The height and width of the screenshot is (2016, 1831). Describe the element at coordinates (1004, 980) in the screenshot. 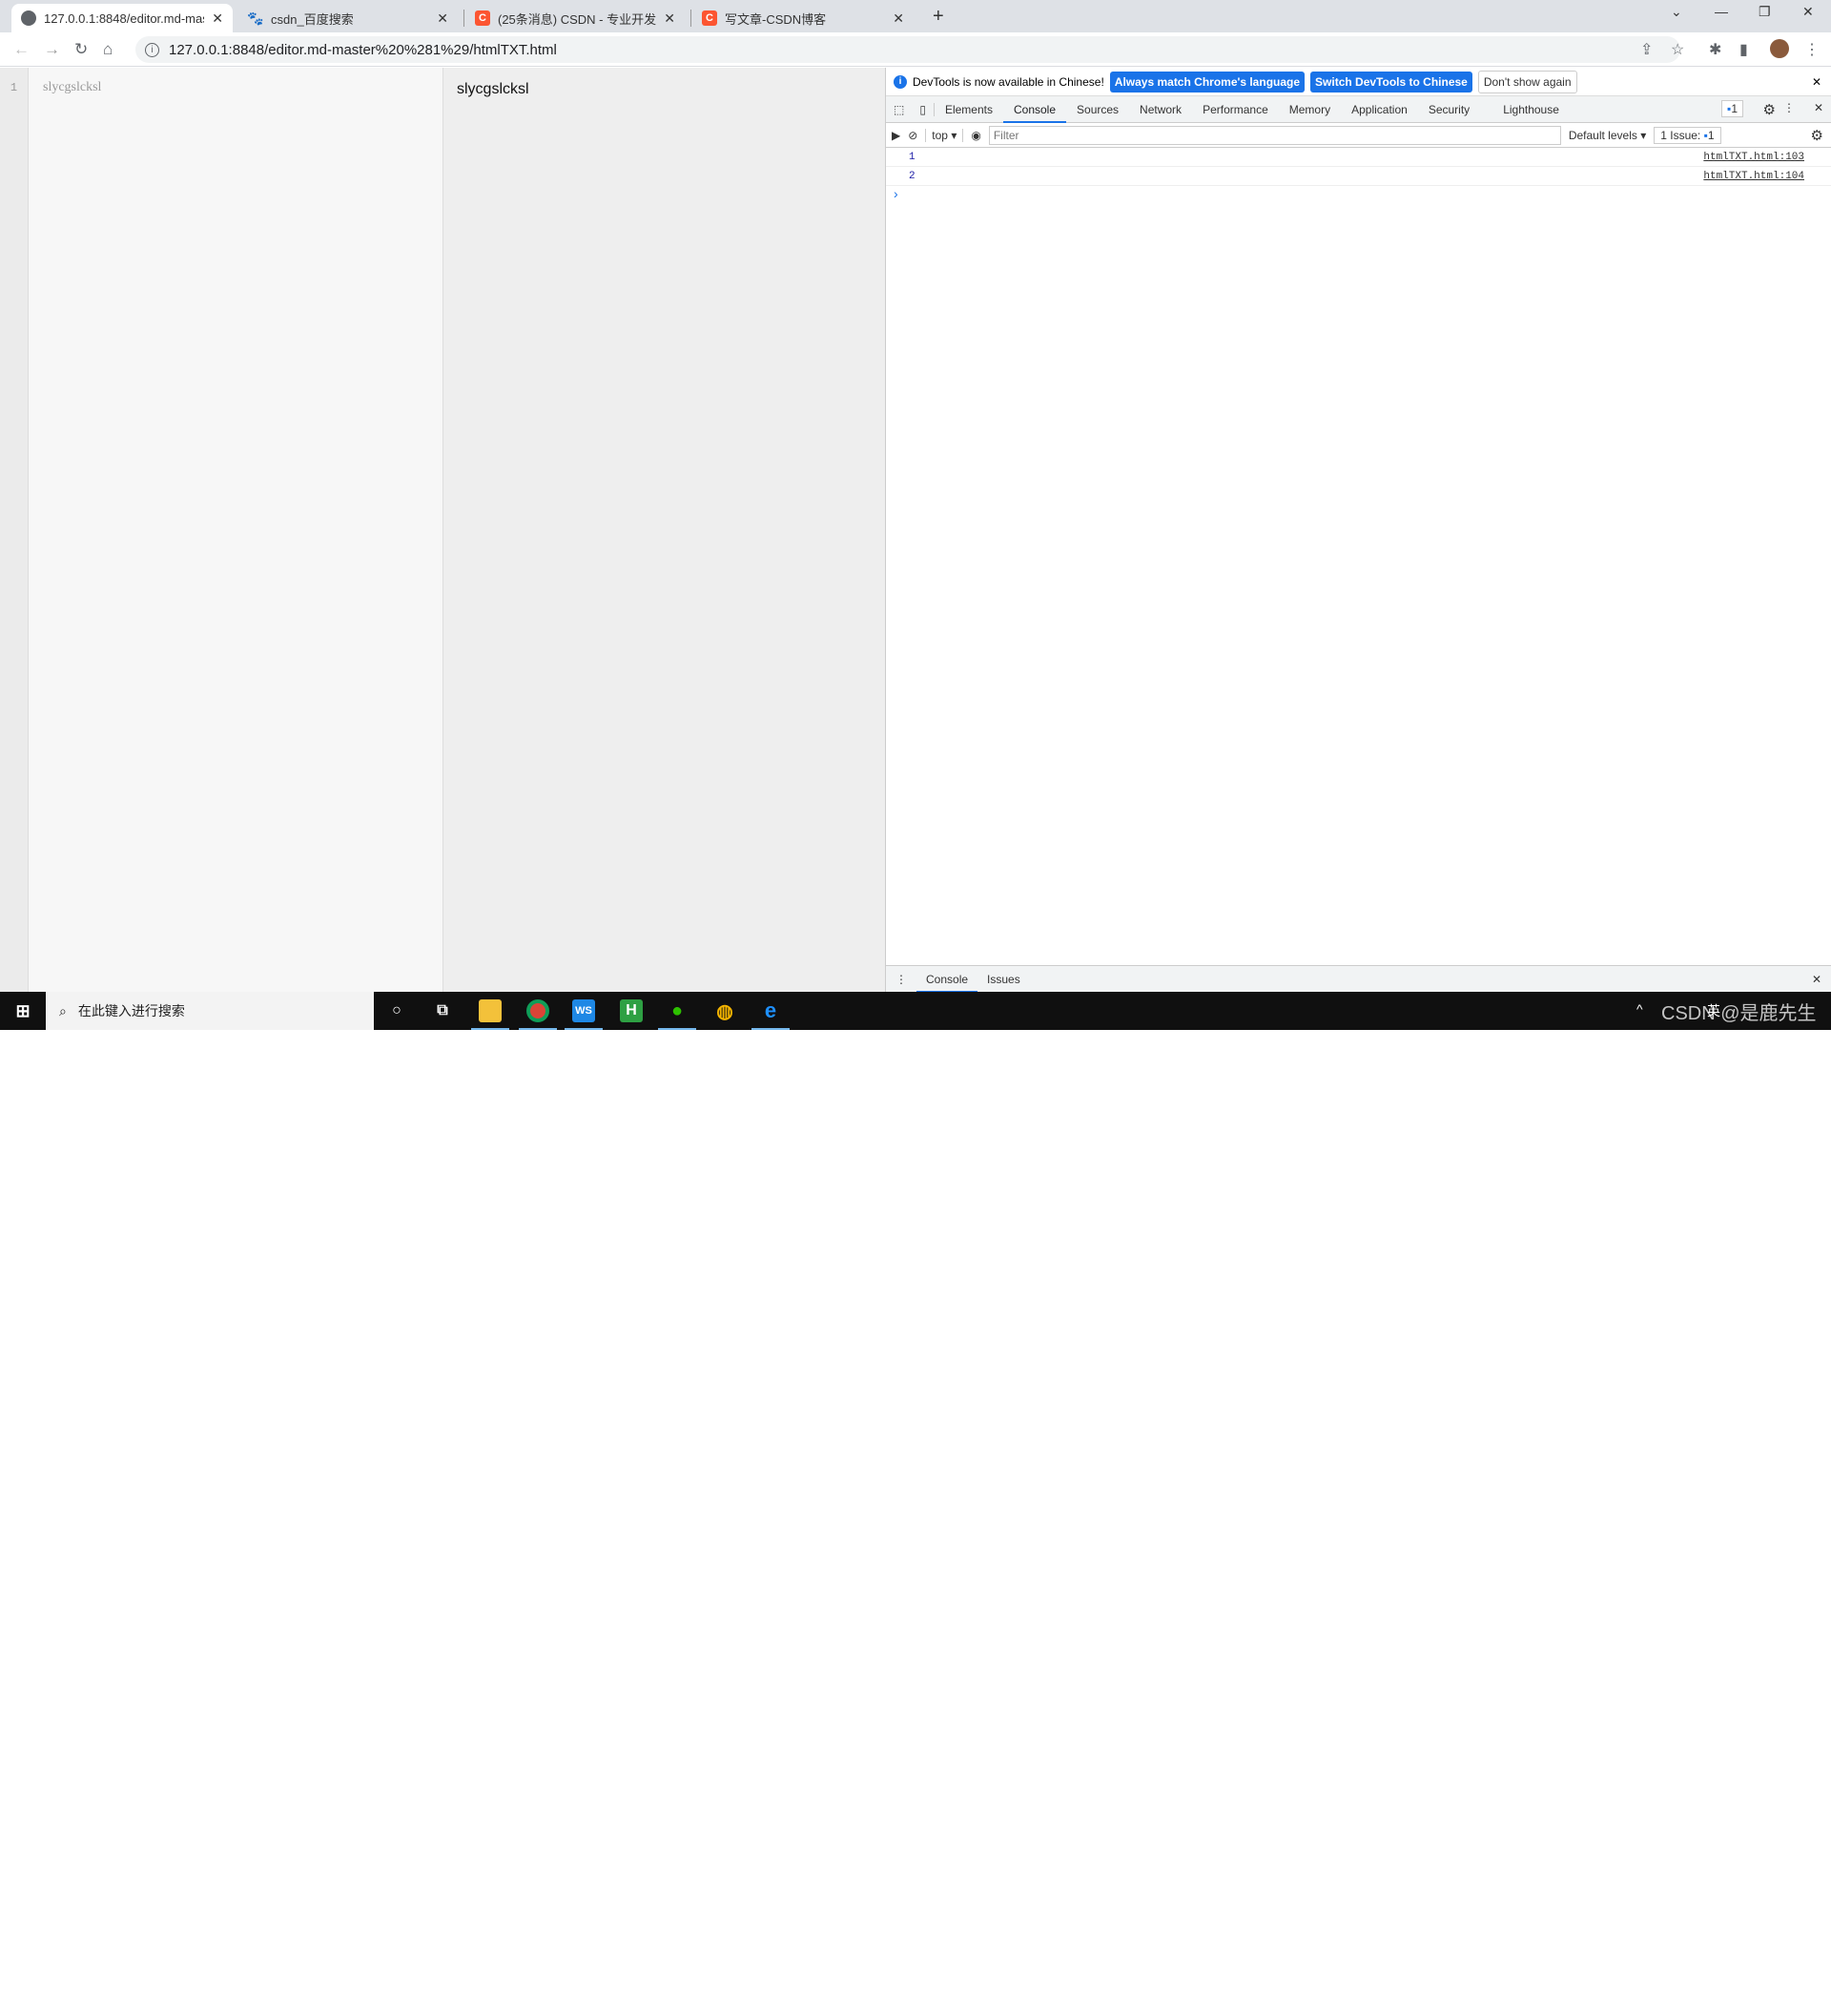

I see `drawer-tab-issues: Issues` at that location.